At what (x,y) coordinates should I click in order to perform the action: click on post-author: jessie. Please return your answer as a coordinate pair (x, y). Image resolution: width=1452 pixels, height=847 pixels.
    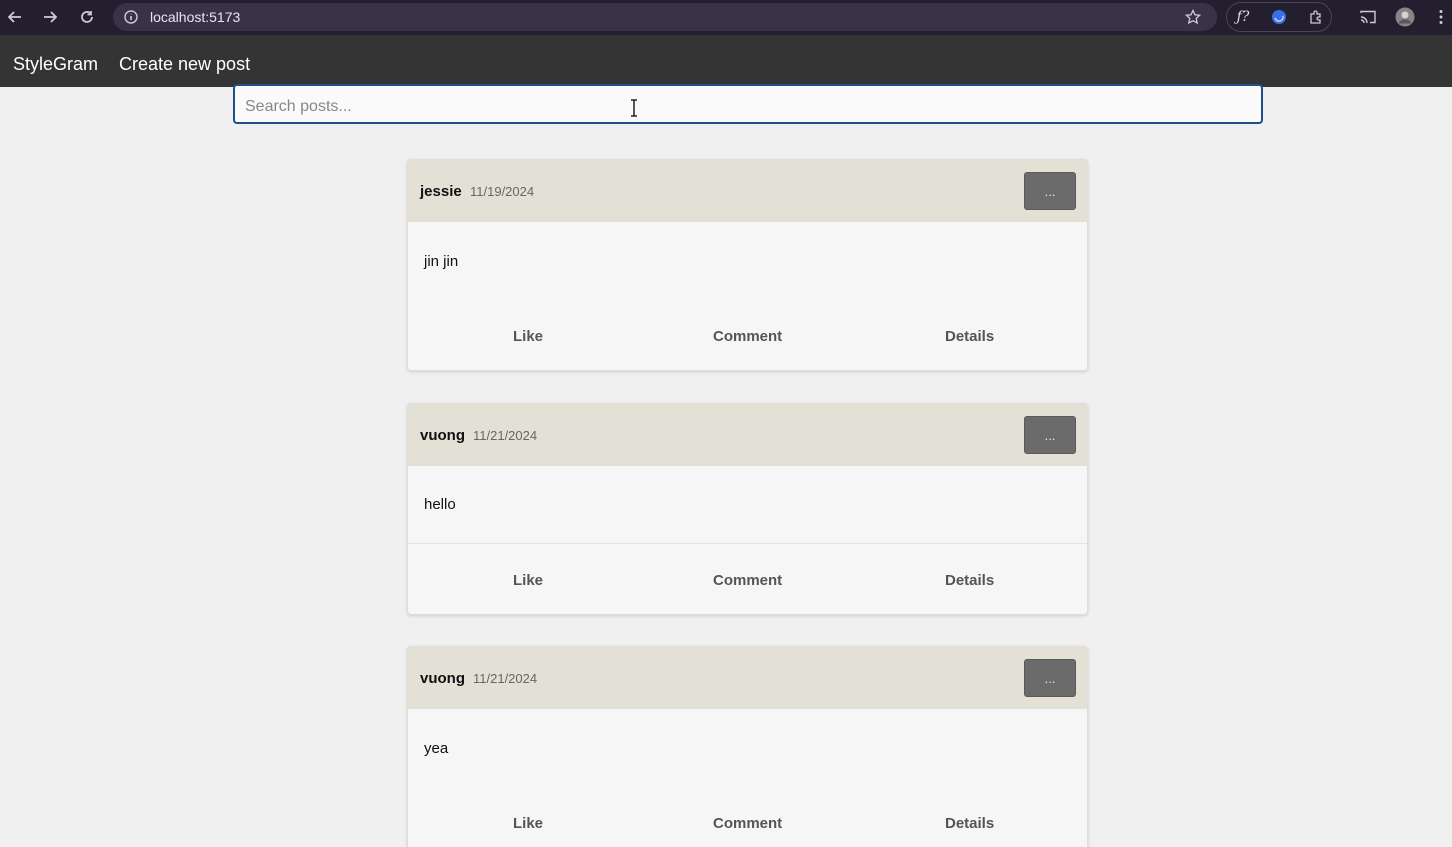
    Looking at the image, I should click on (441, 191).